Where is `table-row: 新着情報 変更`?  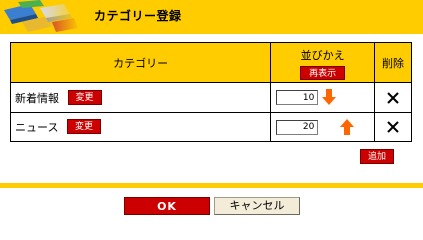
table-row: 新着情報 変更 is located at coordinates (210, 97).